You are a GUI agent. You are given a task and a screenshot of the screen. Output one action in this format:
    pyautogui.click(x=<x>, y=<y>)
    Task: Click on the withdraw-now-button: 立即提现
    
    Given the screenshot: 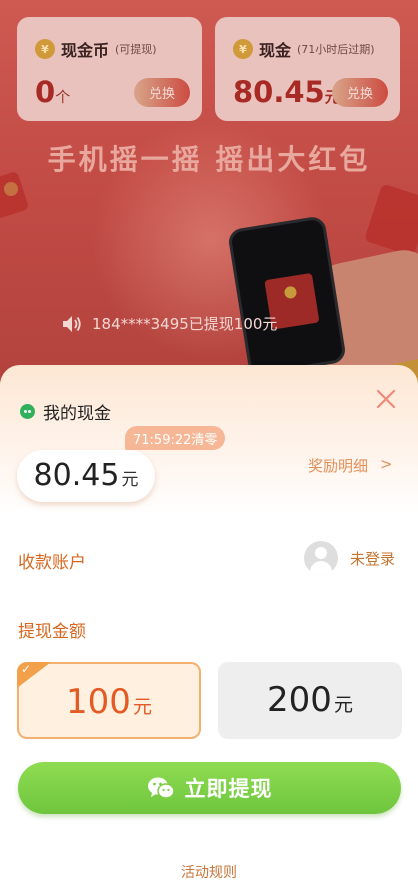 What is the action you would take?
    pyautogui.click(x=209, y=788)
    